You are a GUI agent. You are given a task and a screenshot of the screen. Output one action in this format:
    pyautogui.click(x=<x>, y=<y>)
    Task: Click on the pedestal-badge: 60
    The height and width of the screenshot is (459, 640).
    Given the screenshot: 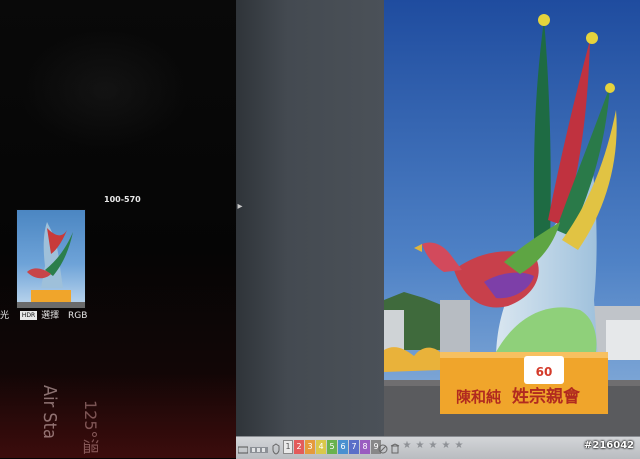 What is the action you would take?
    pyautogui.click(x=544, y=372)
    